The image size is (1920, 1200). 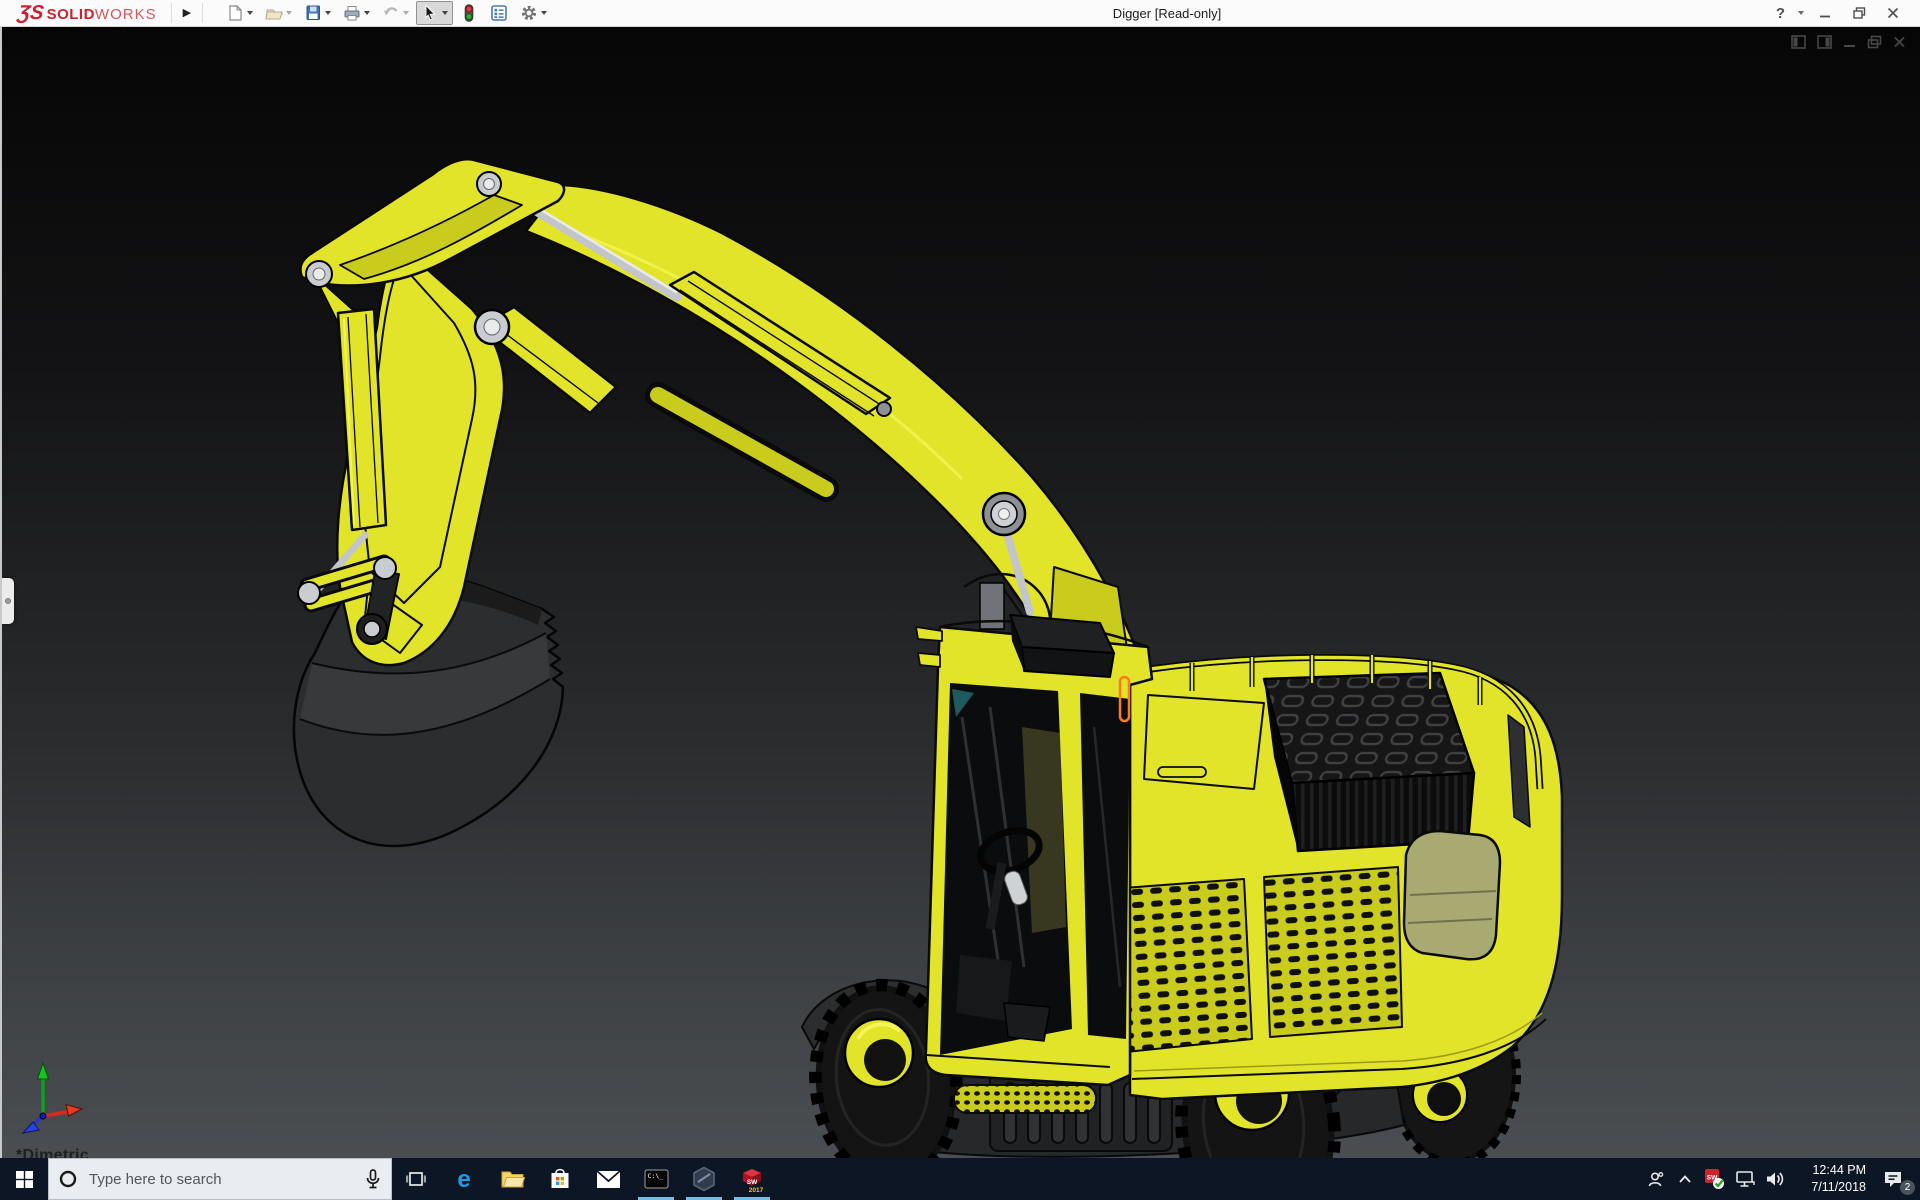 I want to click on system-tray: SW 12:44 PM 7/11/2018 2, so click(x=1780, y=1179).